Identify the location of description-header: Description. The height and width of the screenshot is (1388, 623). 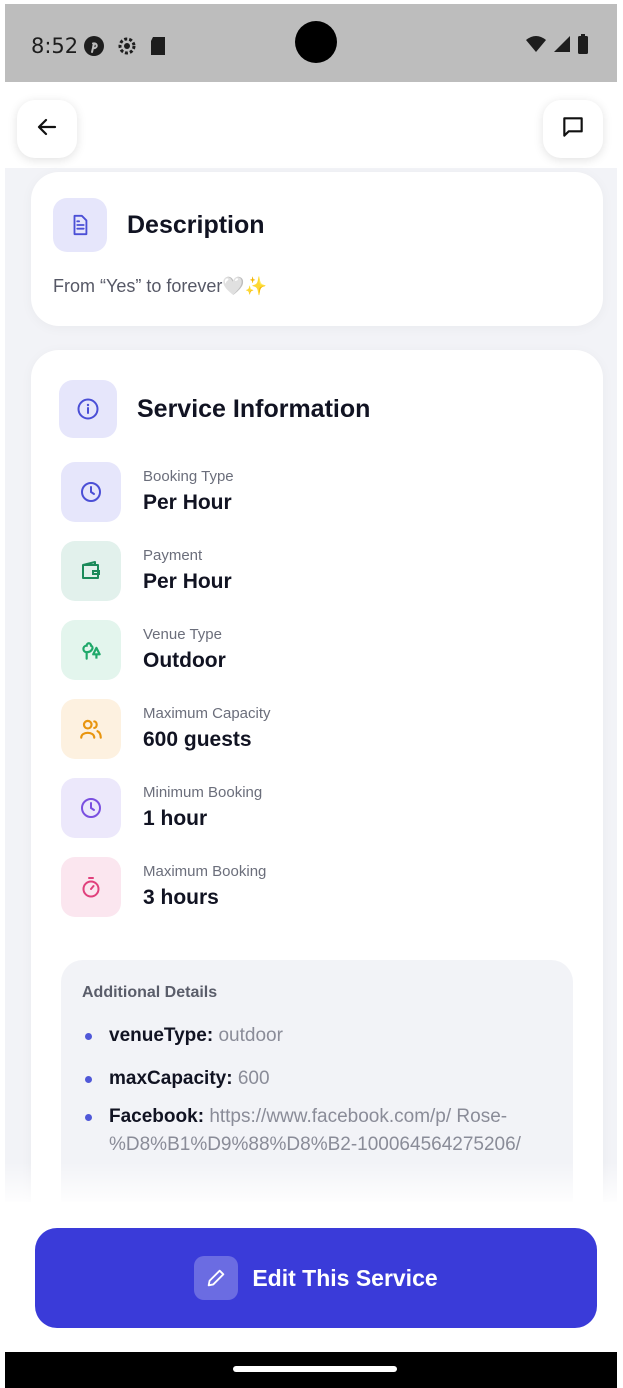
(159, 225).